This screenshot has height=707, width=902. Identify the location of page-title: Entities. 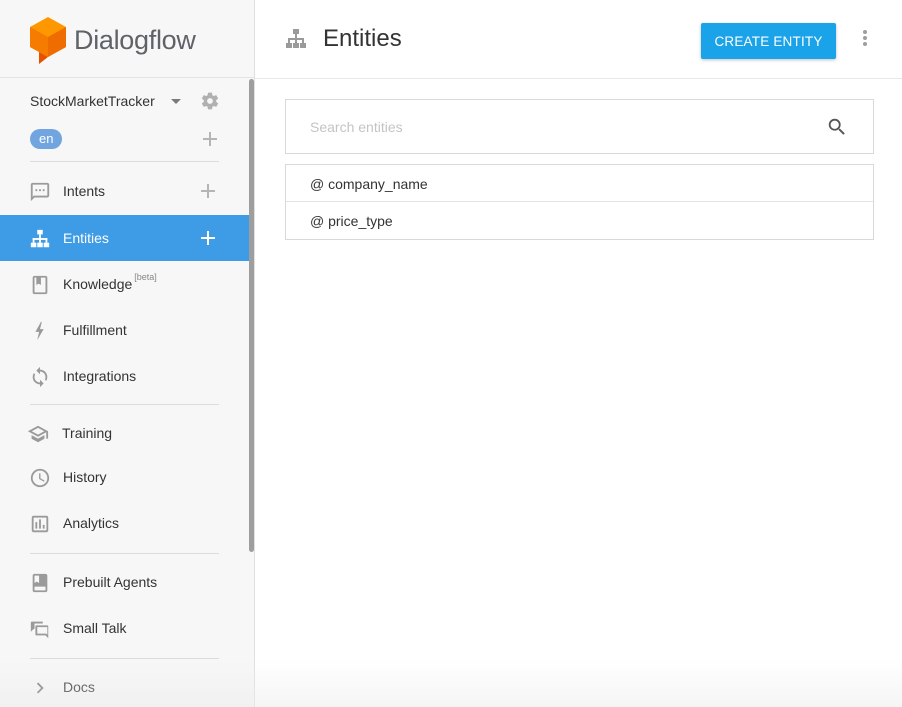
(362, 38).